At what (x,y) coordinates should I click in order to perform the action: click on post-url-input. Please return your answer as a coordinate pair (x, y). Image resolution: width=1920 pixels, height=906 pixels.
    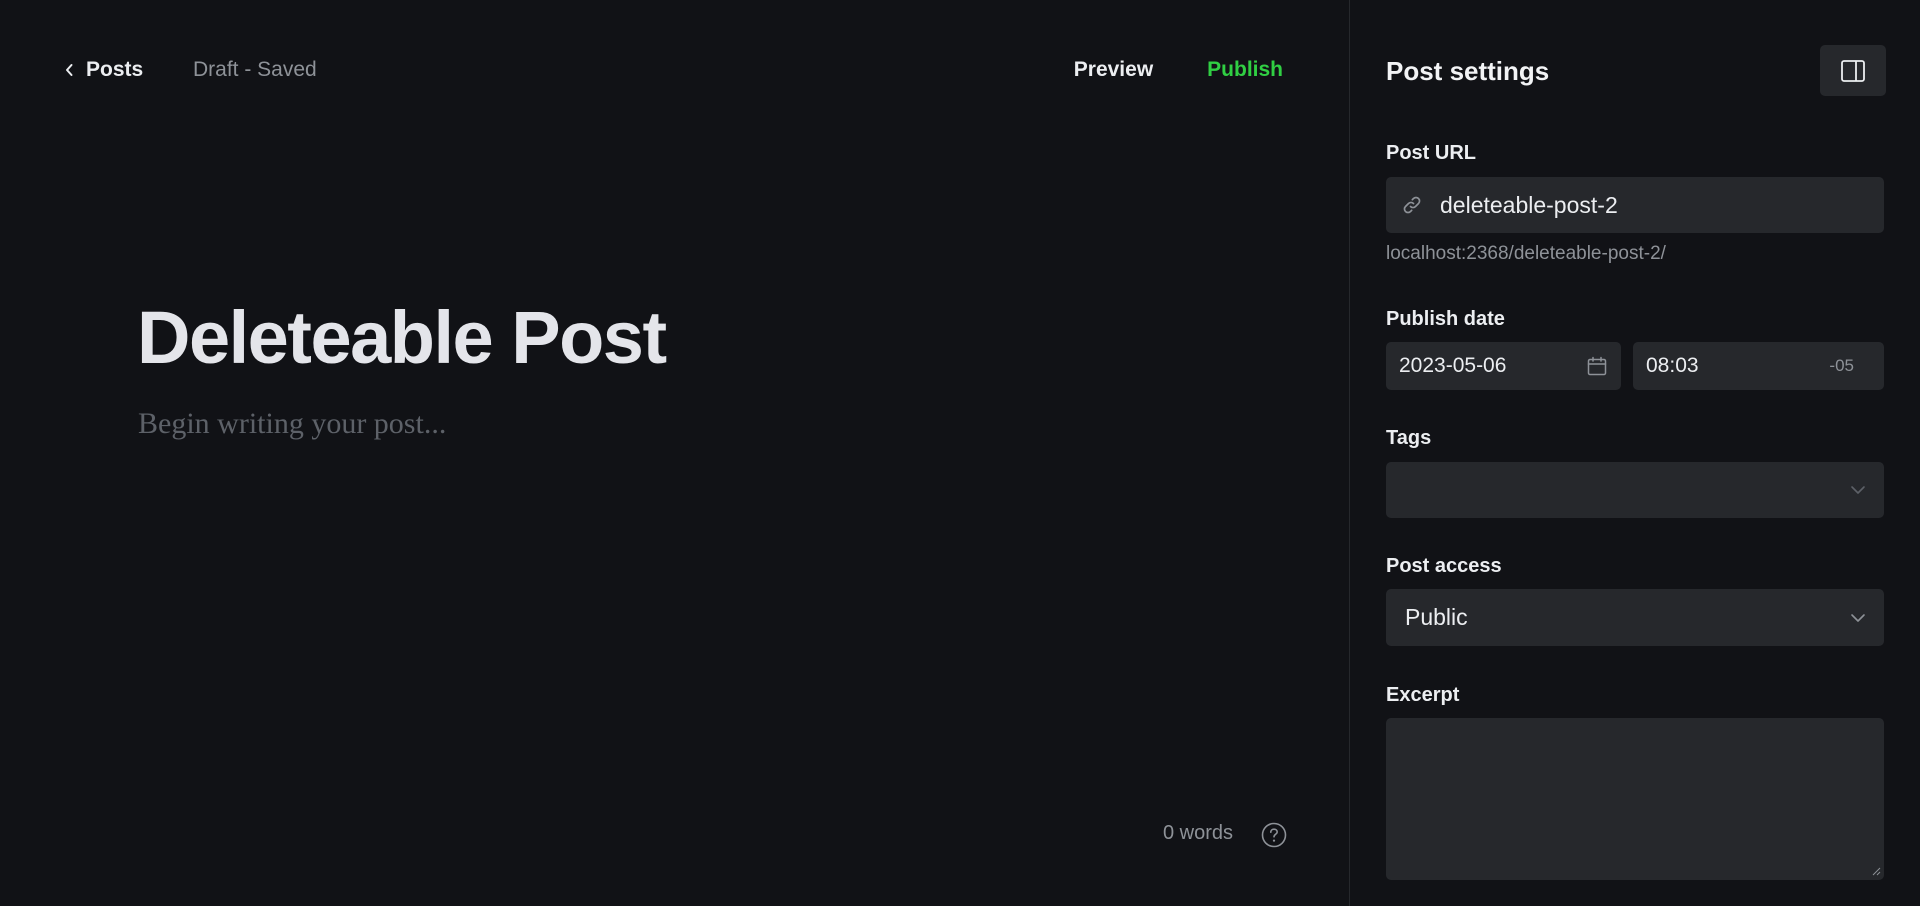
    Looking at the image, I should click on (1650, 205).